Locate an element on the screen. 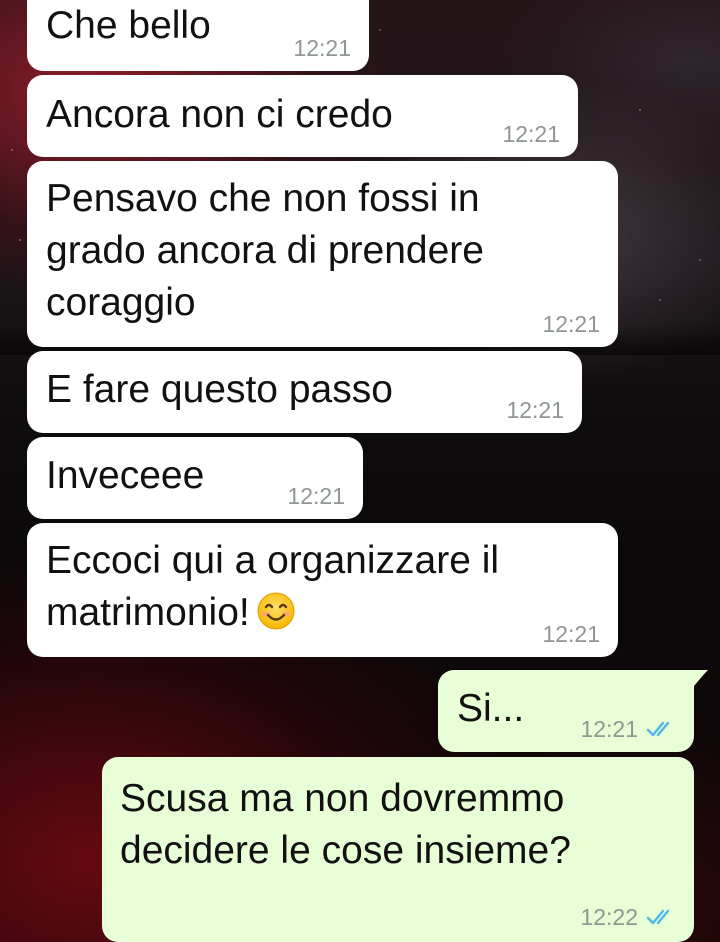  message-bubble-incoming: Ancora non ci credo 12:21 is located at coordinates (302, 116).